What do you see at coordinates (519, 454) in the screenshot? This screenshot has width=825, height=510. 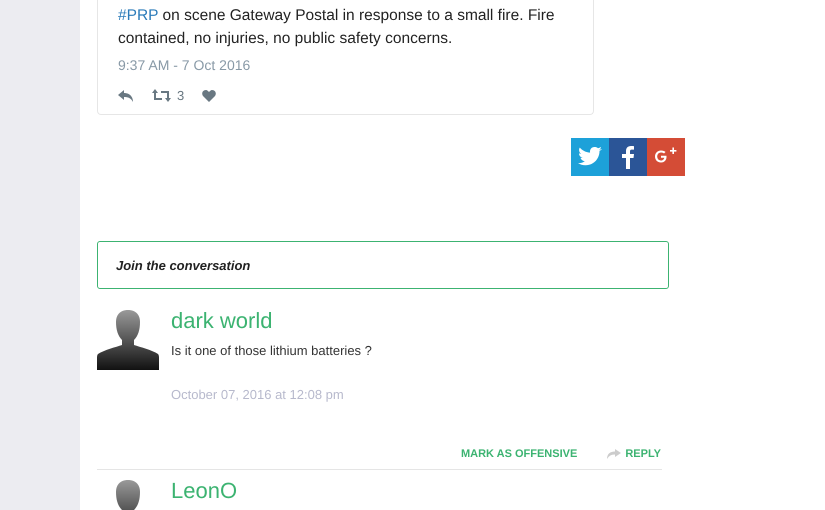 I see `mark-offensive-link: MARK AS OFFENSIVE` at bounding box center [519, 454].